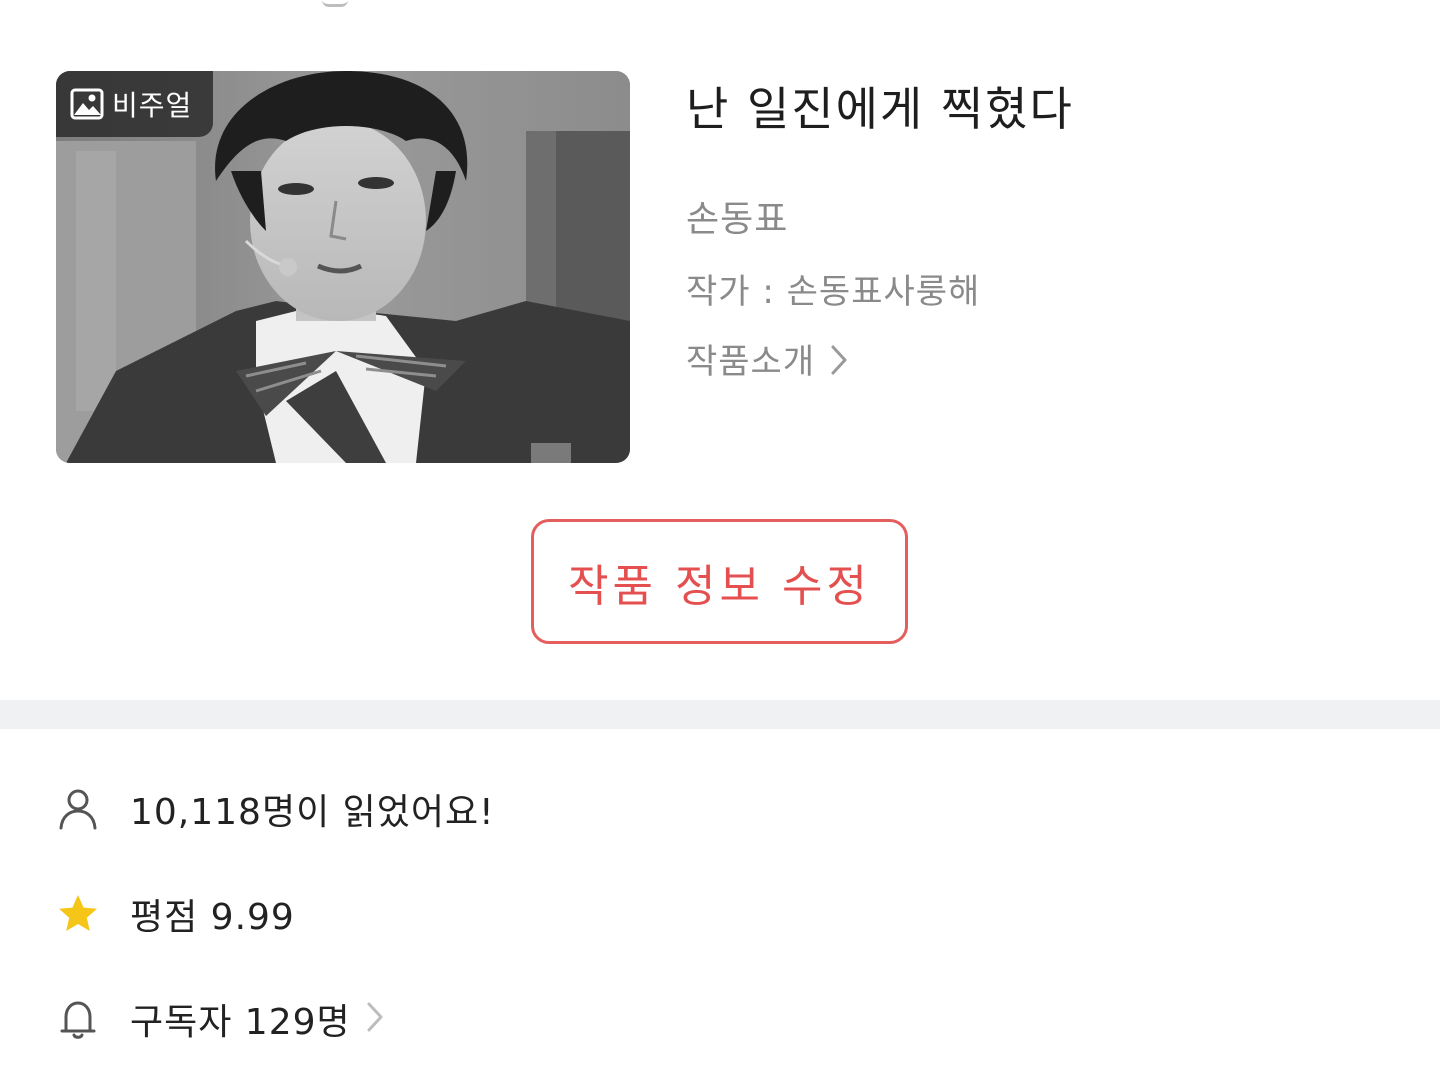 The image size is (1440, 1080). I want to click on rating-row: 평점 9.99, so click(406, 914).